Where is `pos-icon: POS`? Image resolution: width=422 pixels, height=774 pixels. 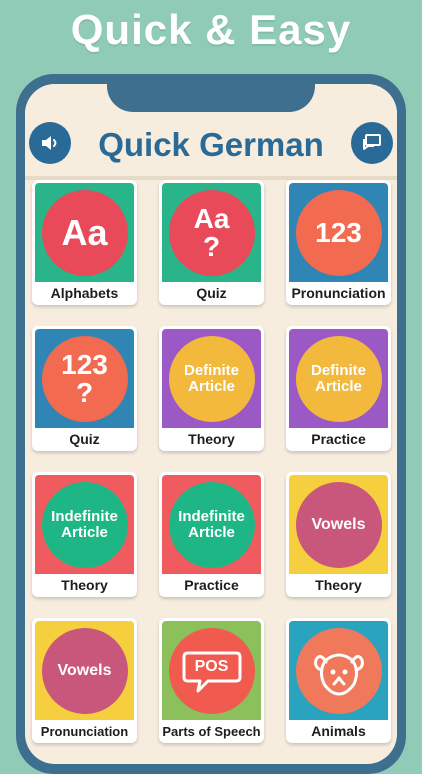
pos-icon: POS is located at coordinates (211, 670).